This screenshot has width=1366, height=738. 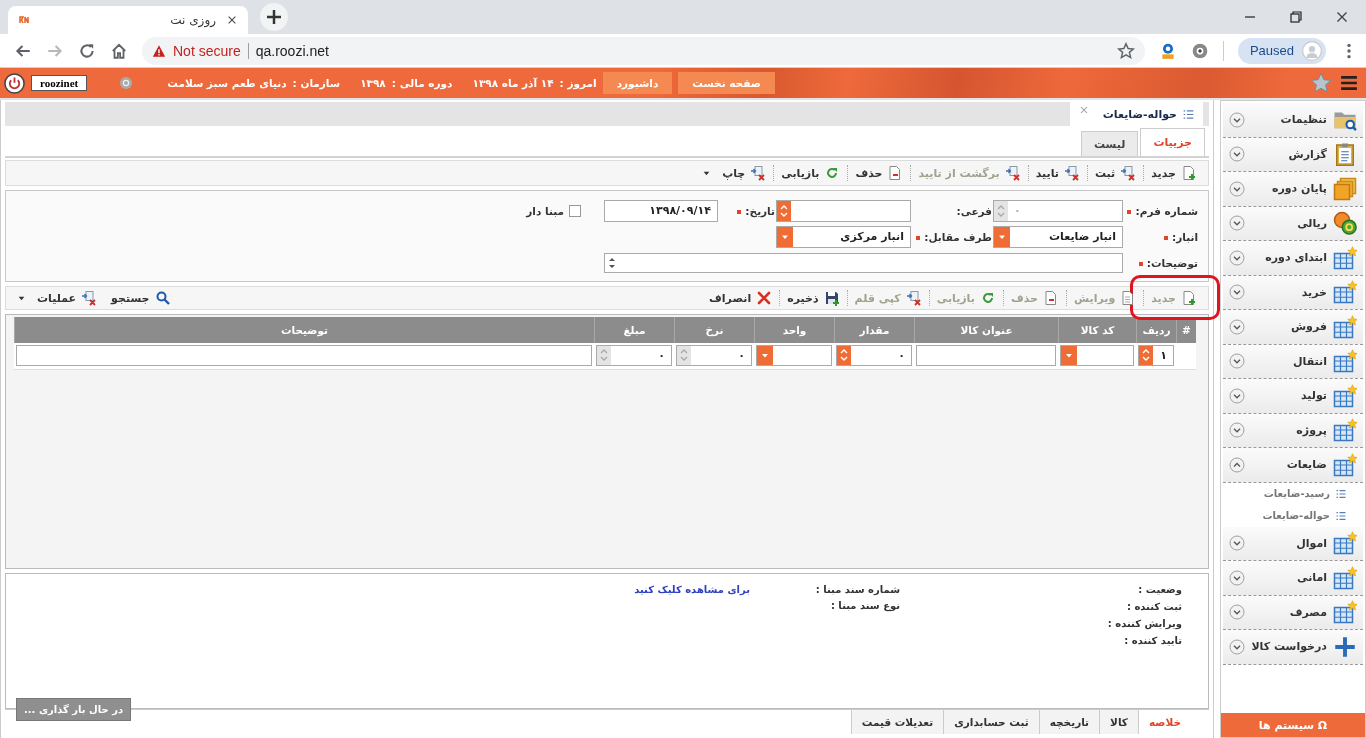 I want to click on view-tab: جزییات, so click(x=1172, y=142).